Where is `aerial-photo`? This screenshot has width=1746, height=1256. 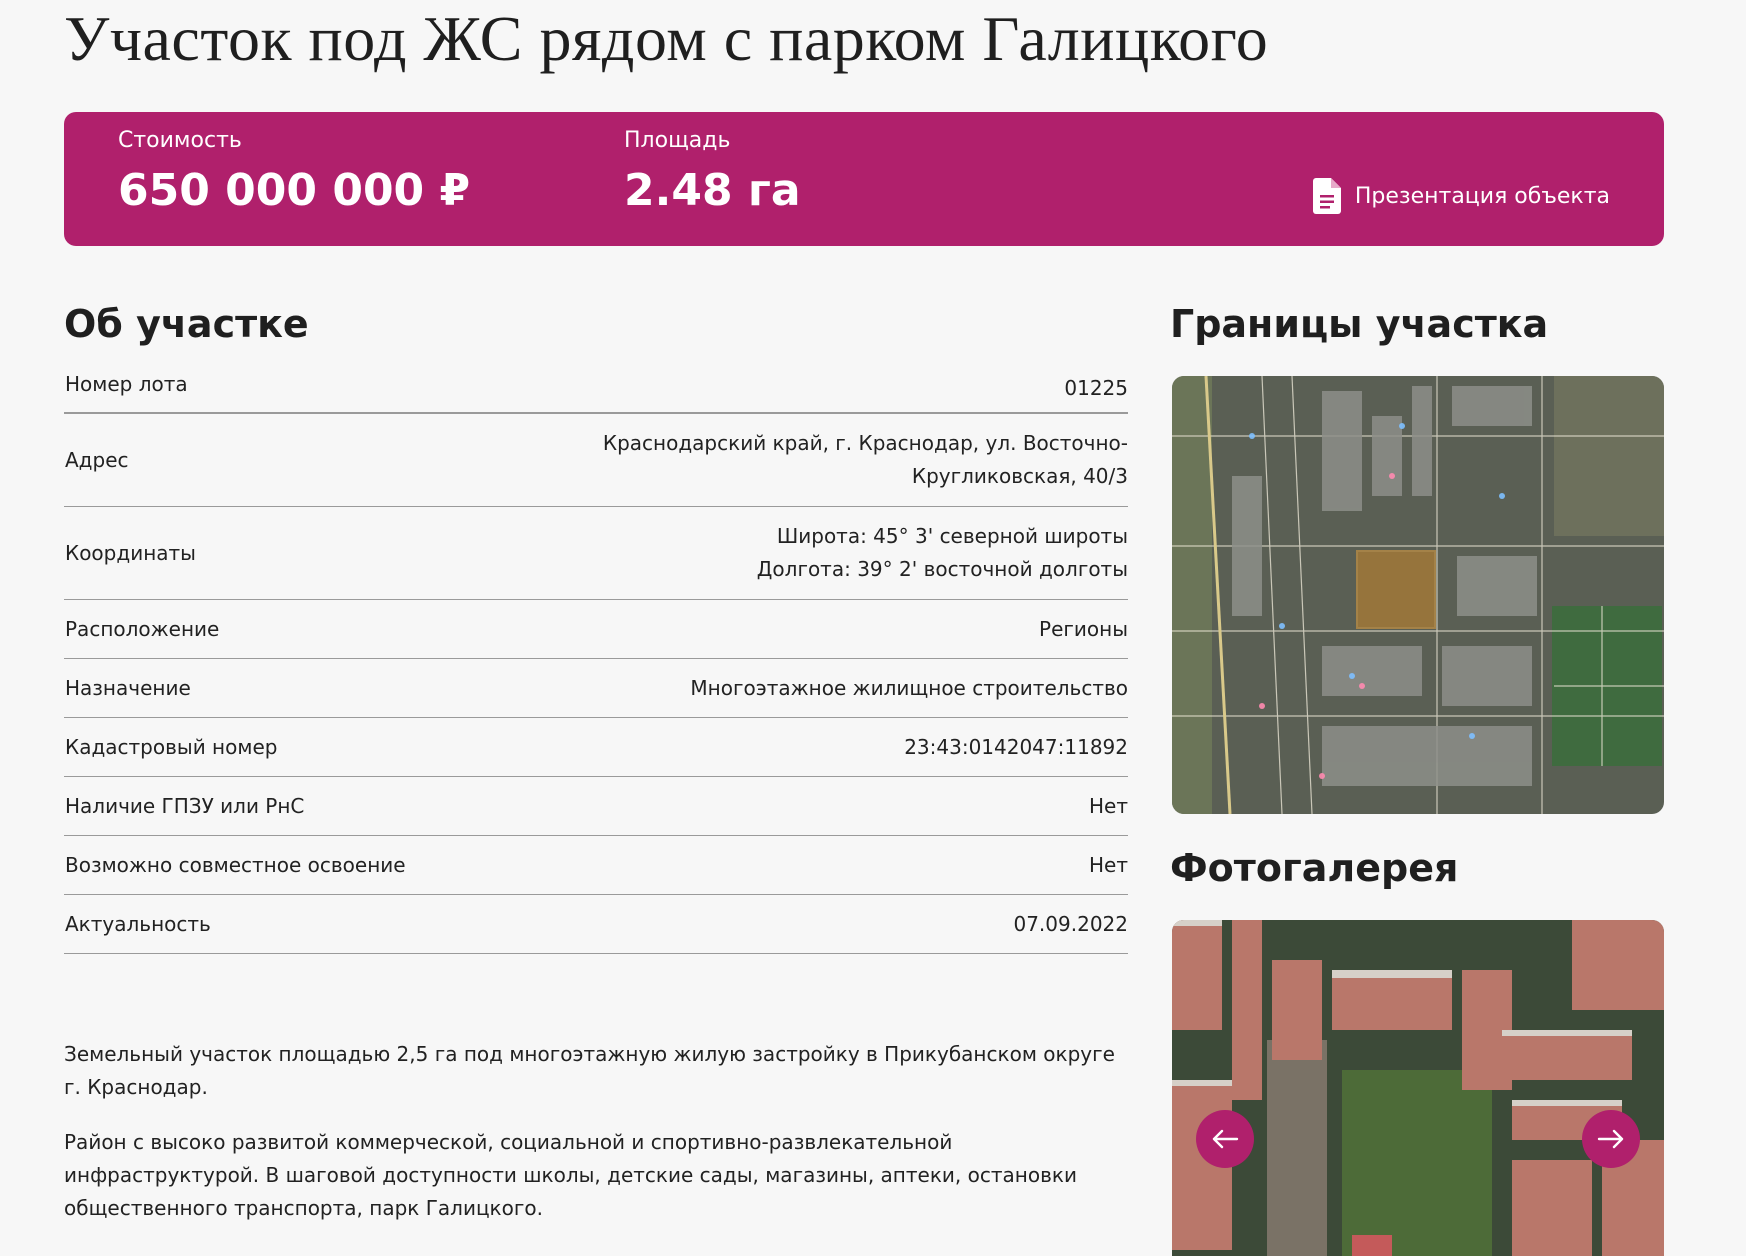 aerial-photo is located at coordinates (1418, 1088).